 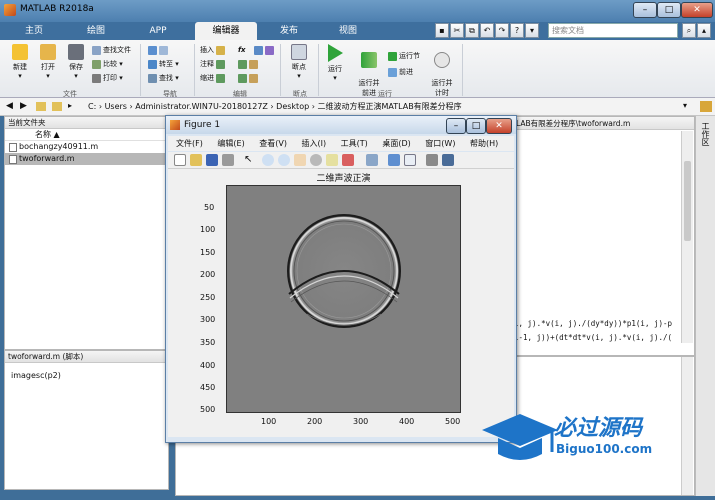 What do you see at coordinates (196, 160) in the screenshot?
I see `open-file-icon` at bounding box center [196, 160].